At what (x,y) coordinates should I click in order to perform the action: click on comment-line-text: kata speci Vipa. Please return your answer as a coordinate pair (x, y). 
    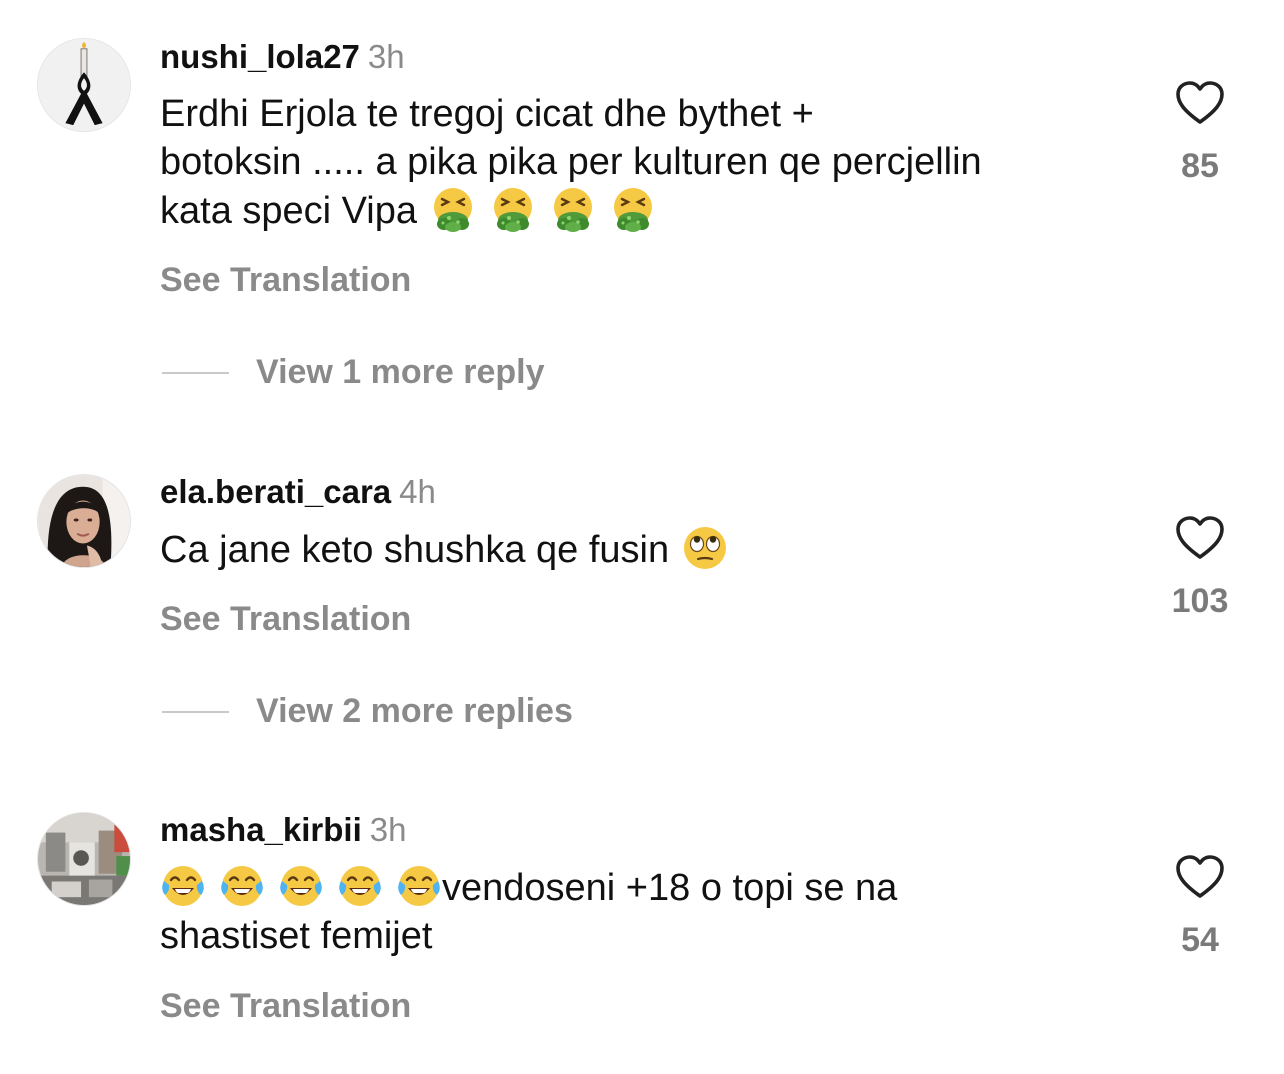
    Looking at the image, I should click on (289, 211).